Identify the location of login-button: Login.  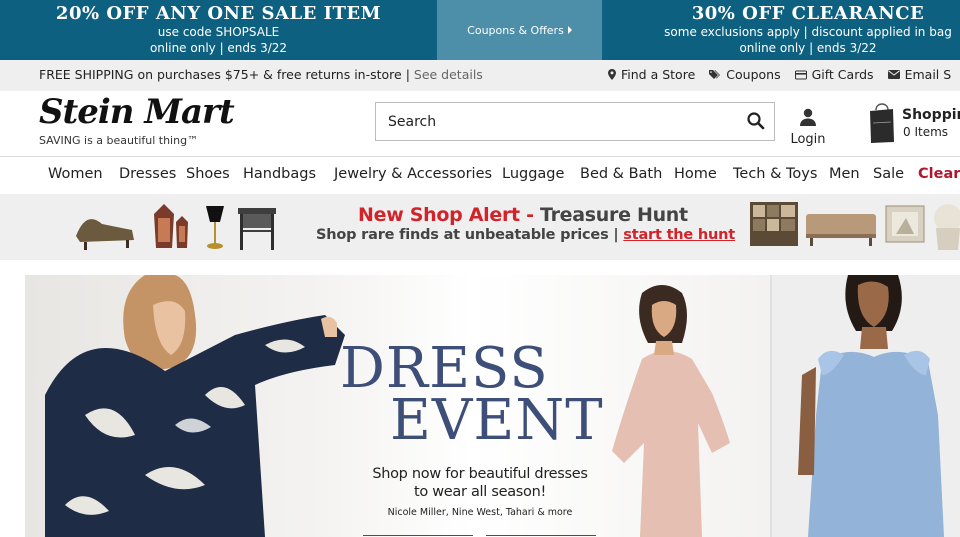
(808, 127).